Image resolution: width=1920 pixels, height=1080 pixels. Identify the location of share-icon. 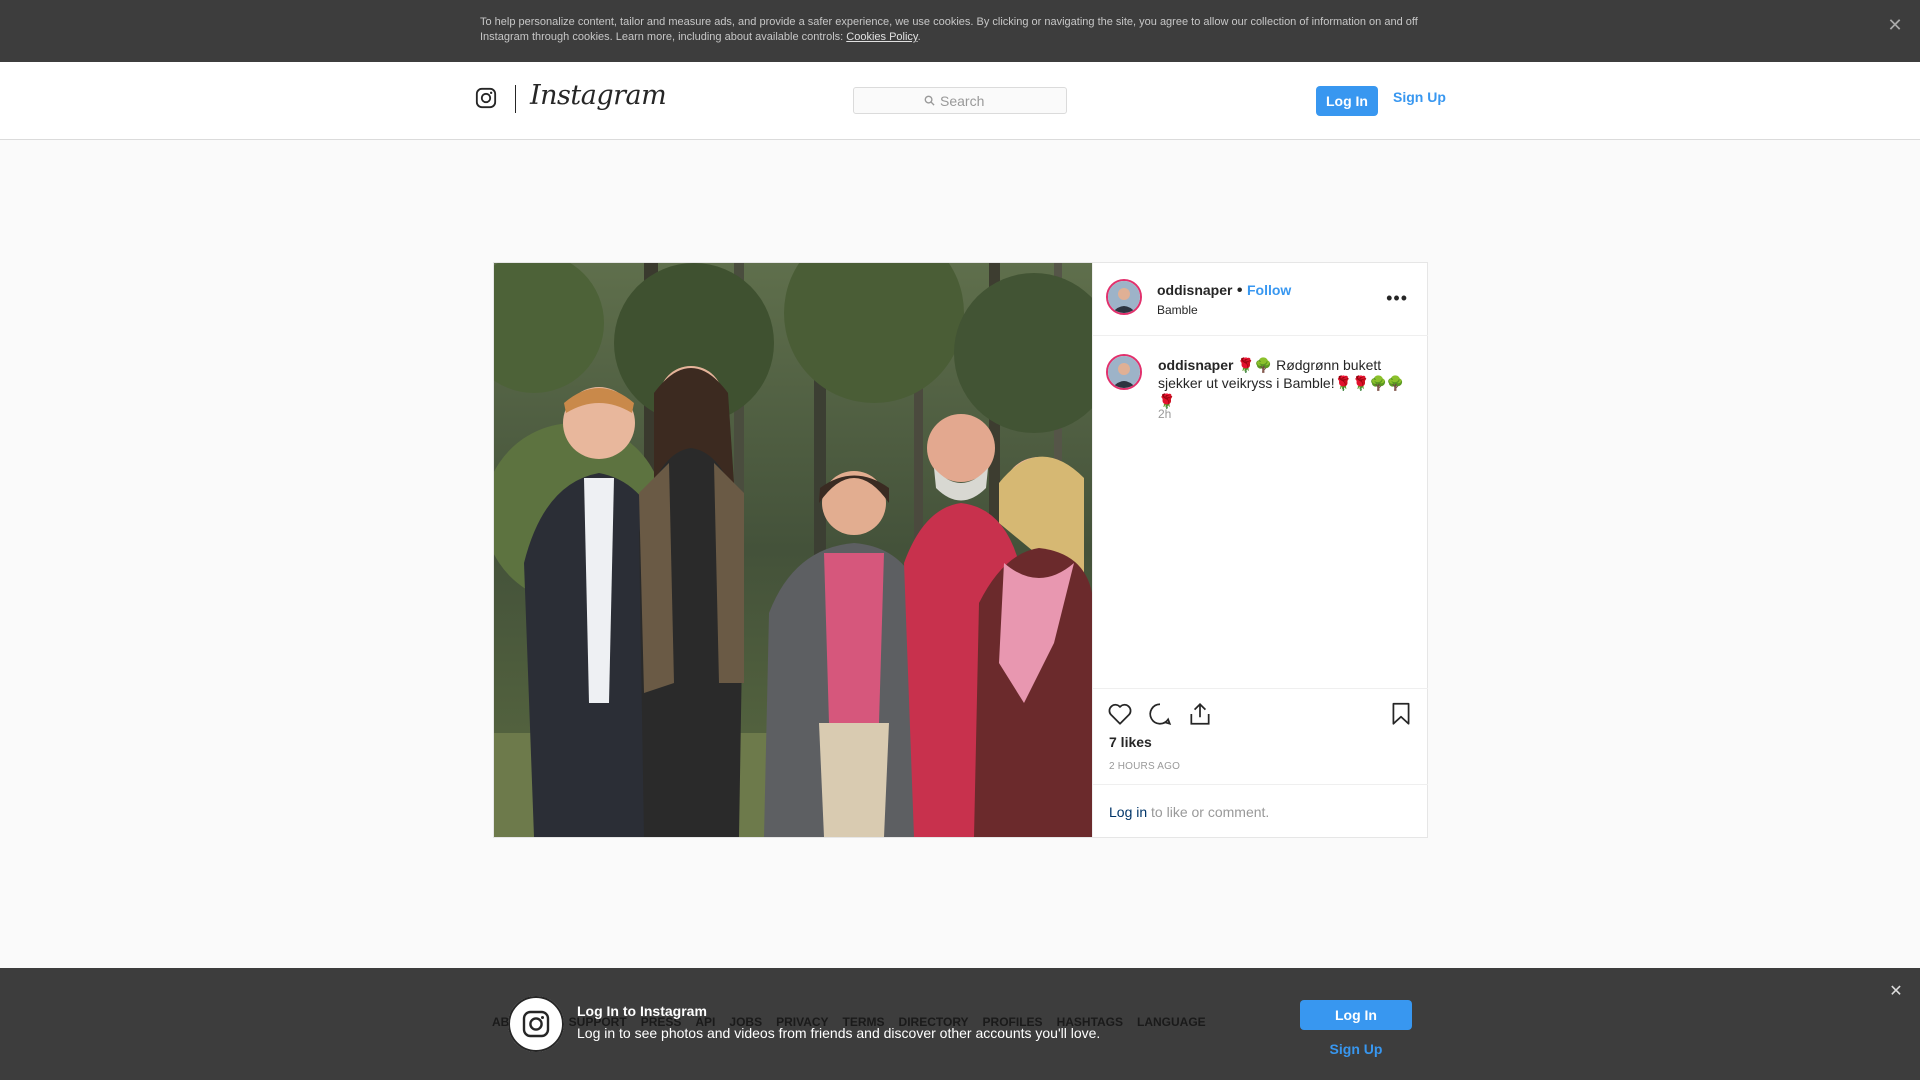
(1200, 714).